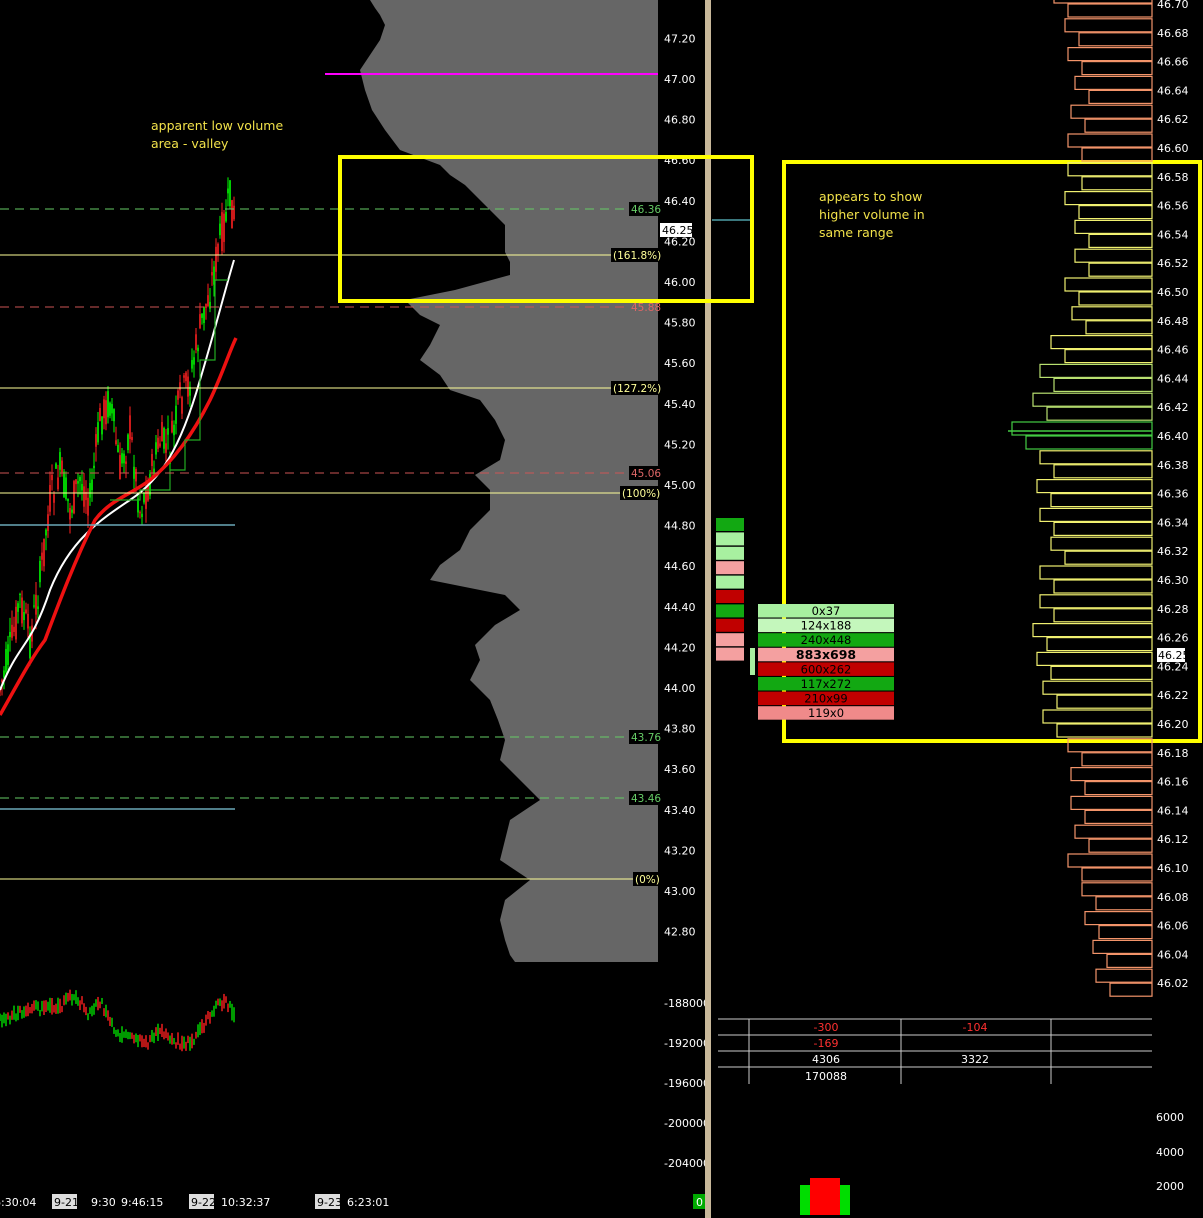 The width and height of the screenshot is (1203, 1218). Describe the element at coordinates (1170, 1186) in the screenshot. I see `volume-axis-tick: 2000` at that location.